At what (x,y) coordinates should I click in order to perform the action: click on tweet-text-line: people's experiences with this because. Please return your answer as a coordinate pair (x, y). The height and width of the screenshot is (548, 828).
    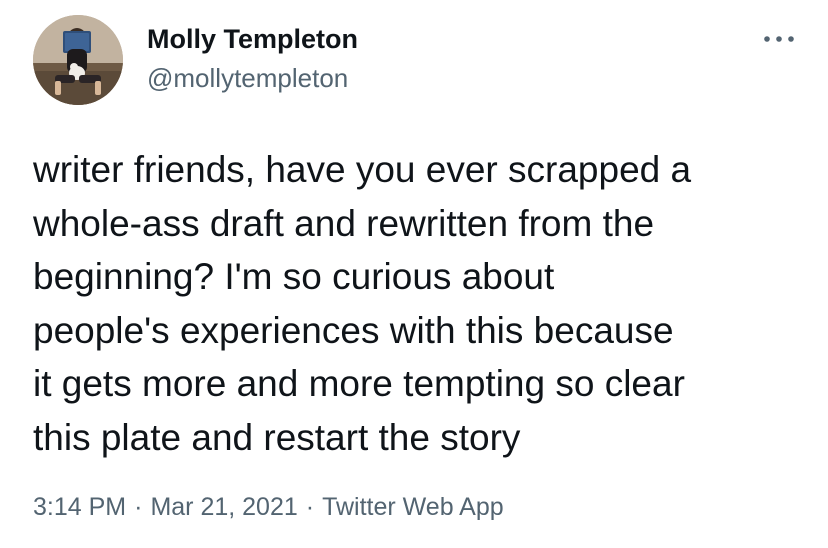
    Looking at the image, I should click on (353, 330).